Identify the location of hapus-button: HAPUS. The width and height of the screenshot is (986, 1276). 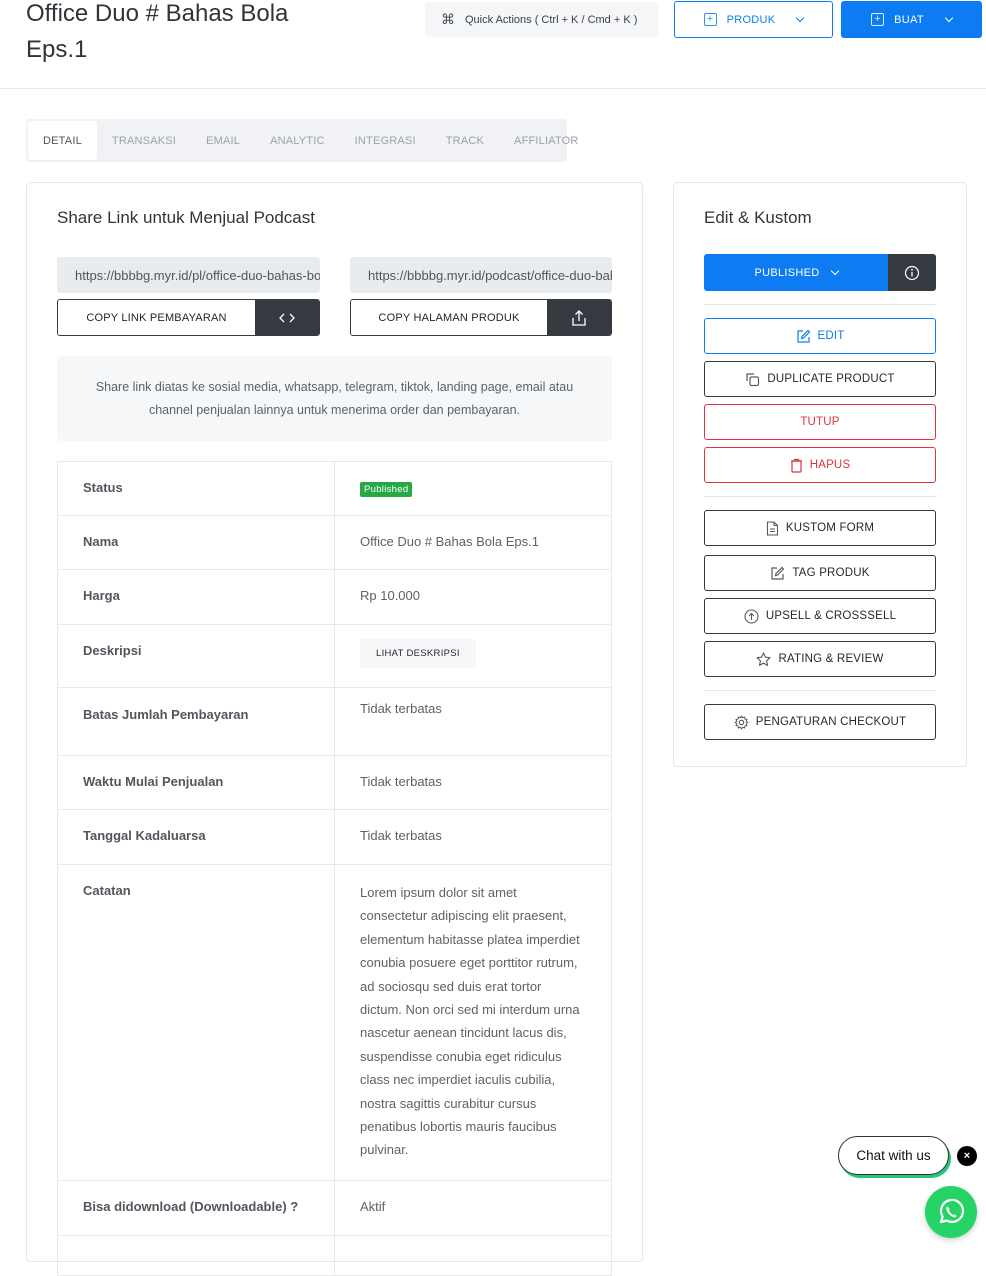
(820, 465).